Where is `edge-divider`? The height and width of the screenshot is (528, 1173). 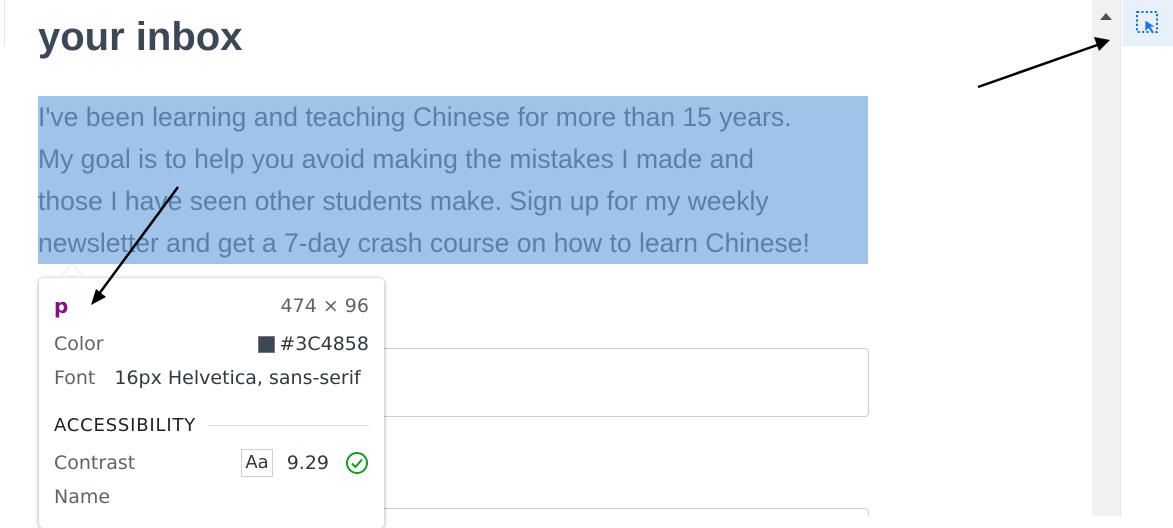
edge-divider is located at coordinates (2, 23).